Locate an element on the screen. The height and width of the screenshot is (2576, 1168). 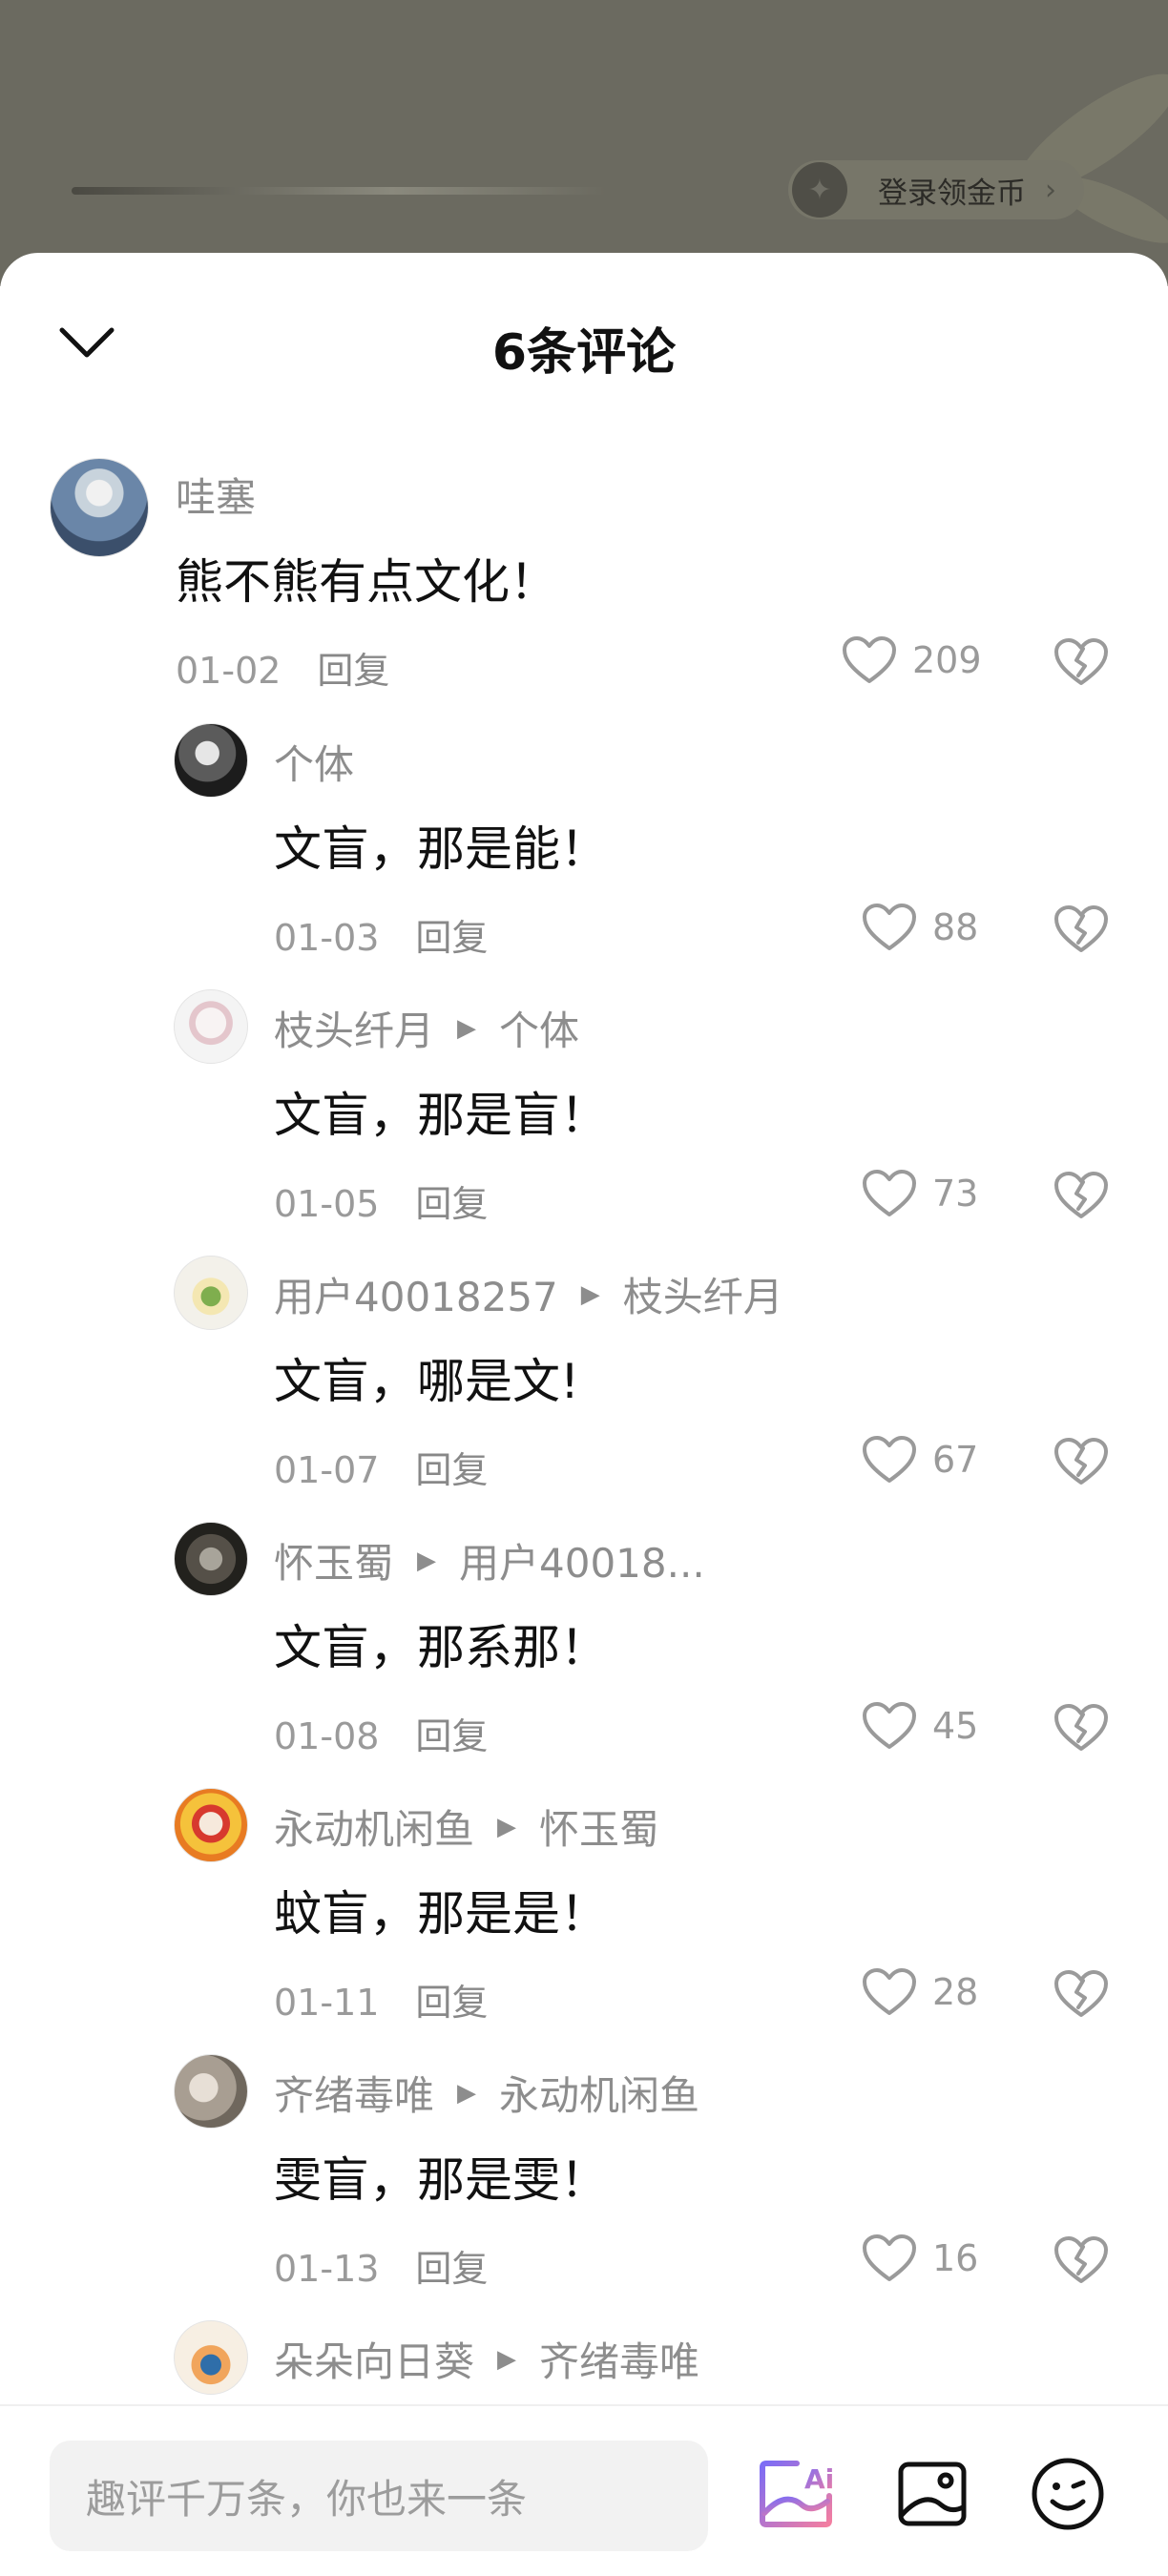
reply-target-username: 枝头纤月 is located at coordinates (703, 1294).